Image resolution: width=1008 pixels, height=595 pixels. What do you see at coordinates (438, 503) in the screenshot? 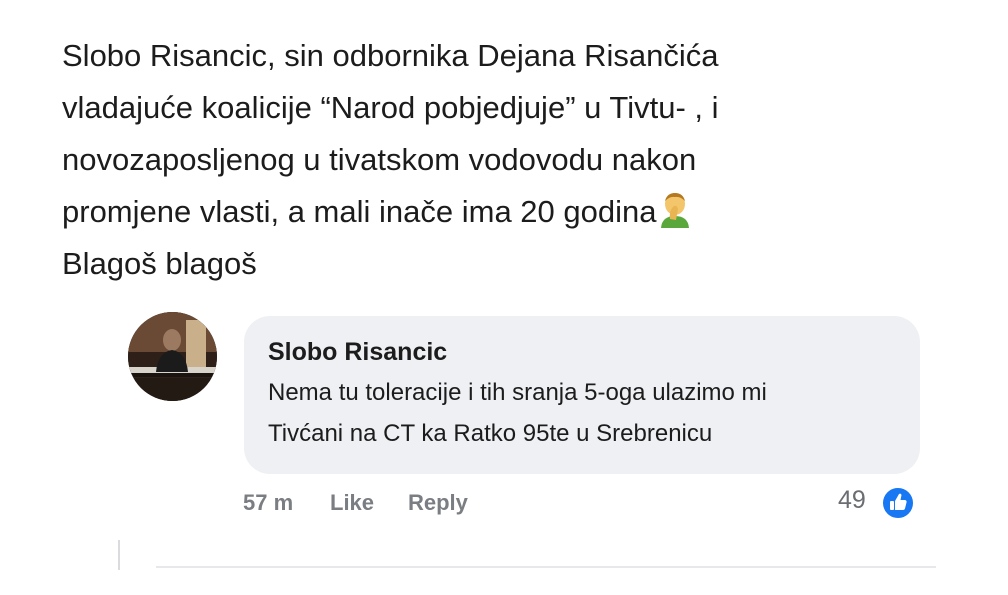
I see `reply-button: Reply` at bounding box center [438, 503].